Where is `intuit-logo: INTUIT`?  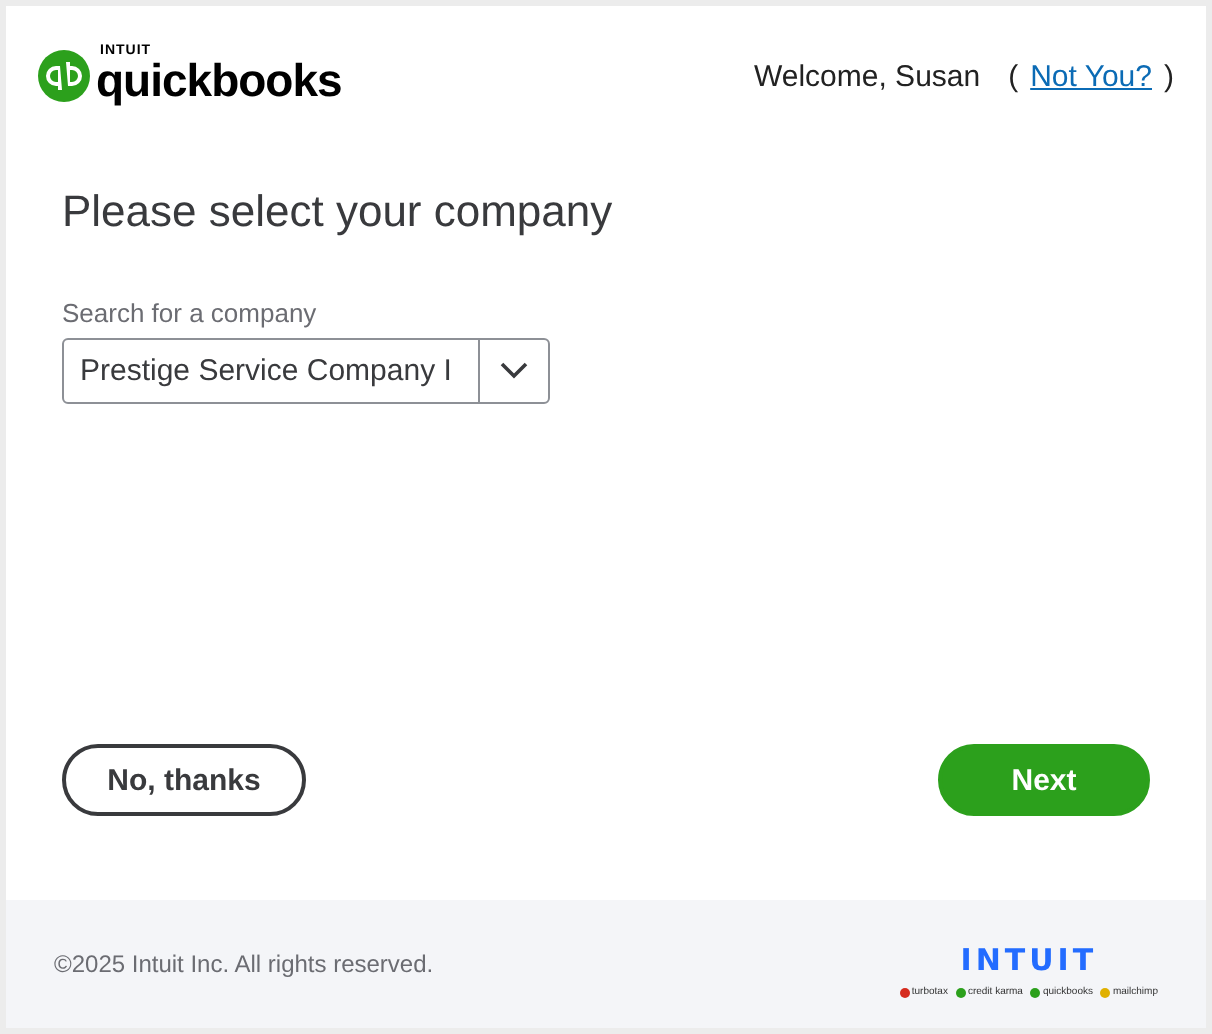 intuit-logo: INTUIT is located at coordinates (1029, 960).